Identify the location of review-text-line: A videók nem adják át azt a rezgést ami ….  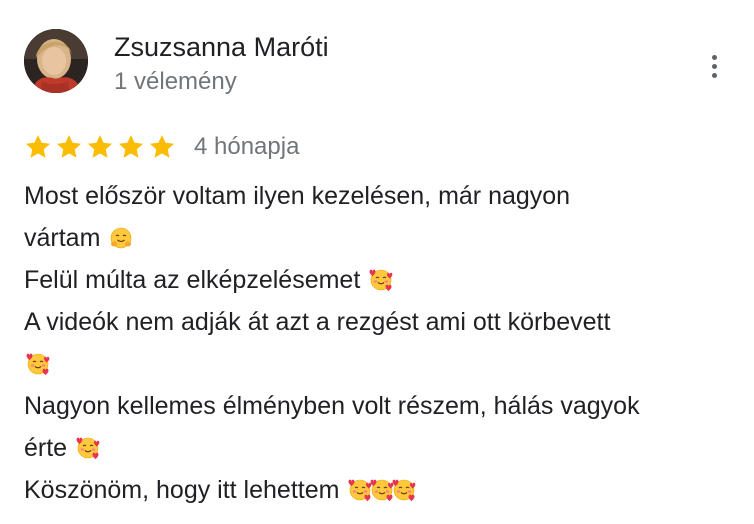
(379, 322).